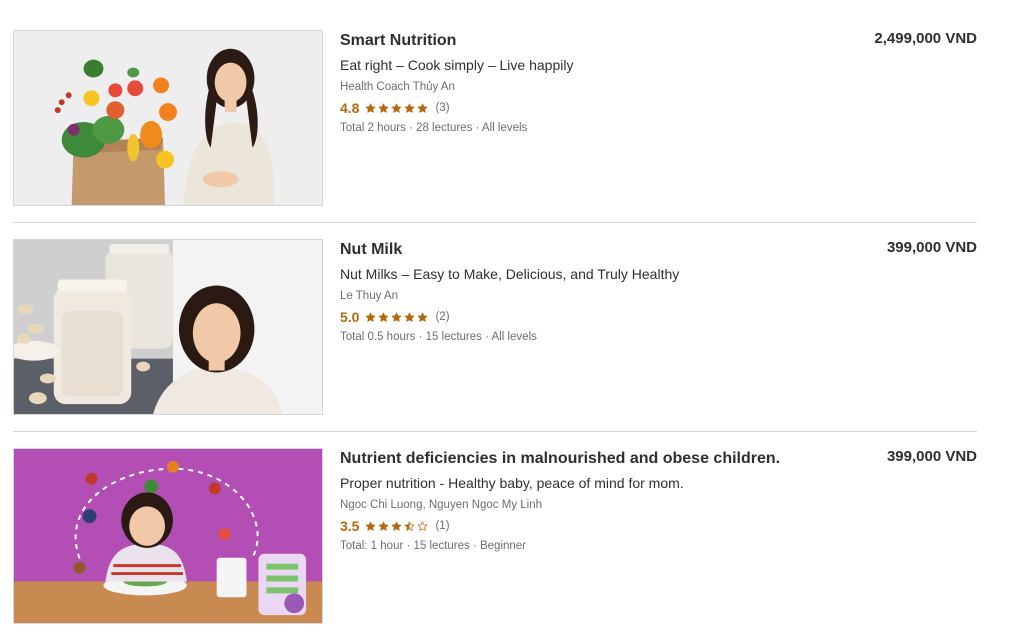 The width and height of the screenshot is (1024, 637). What do you see at coordinates (590, 108) in the screenshot?
I see `course-rating: 4.8 (3)` at bounding box center [590, 108].